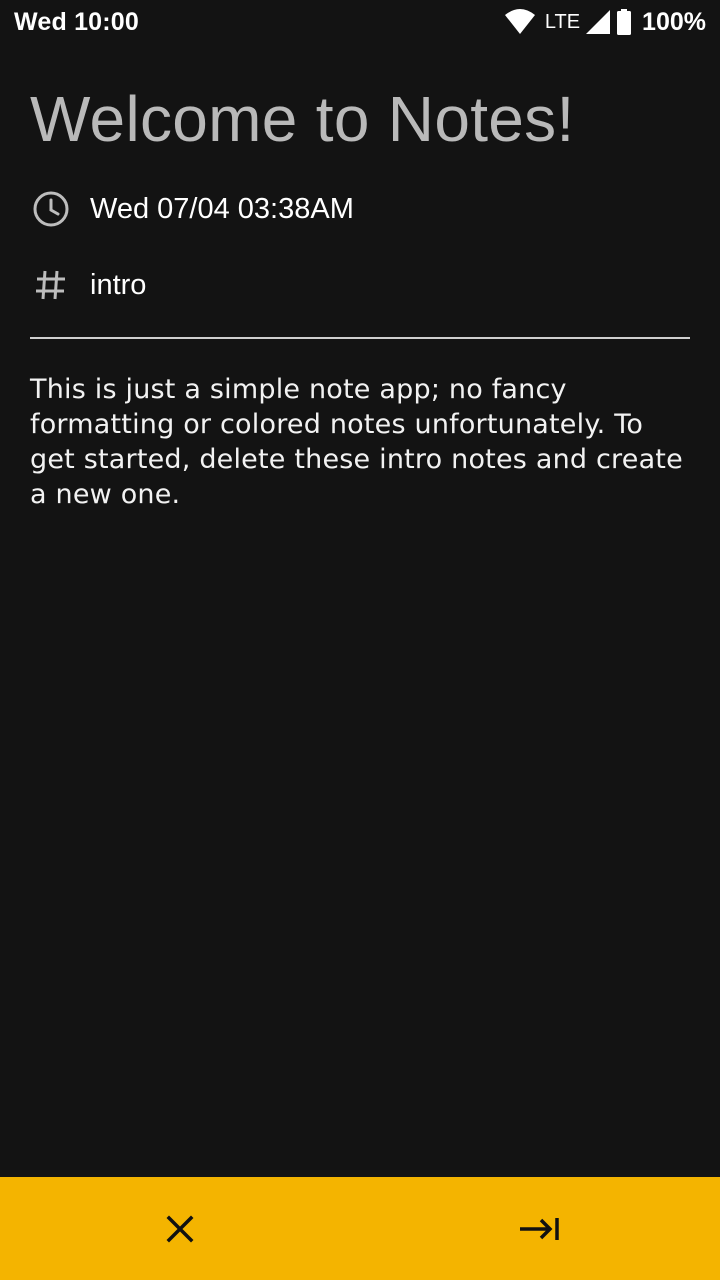 This screenshot has height=1280, width=720. Describe the element at coordinates (51, 285) in the screenshot. I see `hashtag-icon` at that location.